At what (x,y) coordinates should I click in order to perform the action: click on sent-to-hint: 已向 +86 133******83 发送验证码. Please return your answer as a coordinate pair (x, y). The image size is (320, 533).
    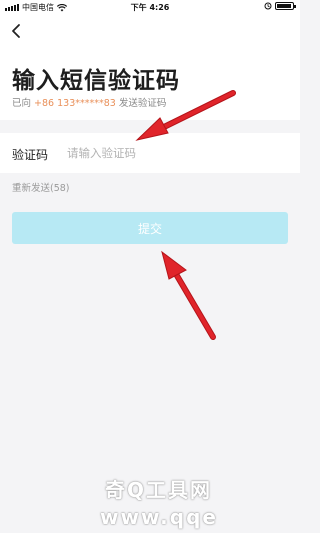
    Looking at the image, I should click on (89, 102).